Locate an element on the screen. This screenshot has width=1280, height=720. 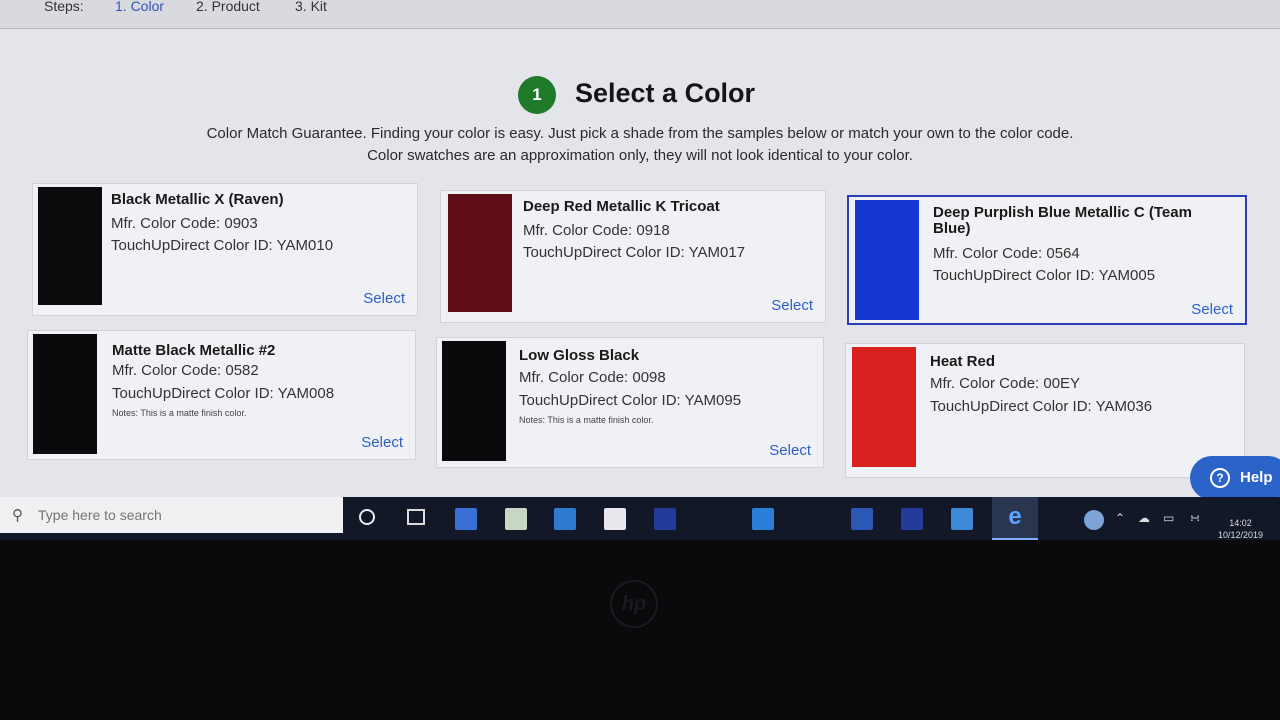
chevron-up-icon: ⌃ is located at coordinates (1120, 518).